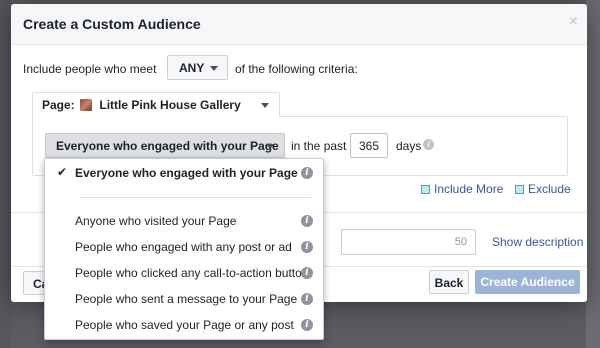 The height and width of the screenshot is (348, 600). Describe the element at coordinates (156, 221) in the screenshot. I see `menu-item-label: Anyone who visited your Page` at that location.